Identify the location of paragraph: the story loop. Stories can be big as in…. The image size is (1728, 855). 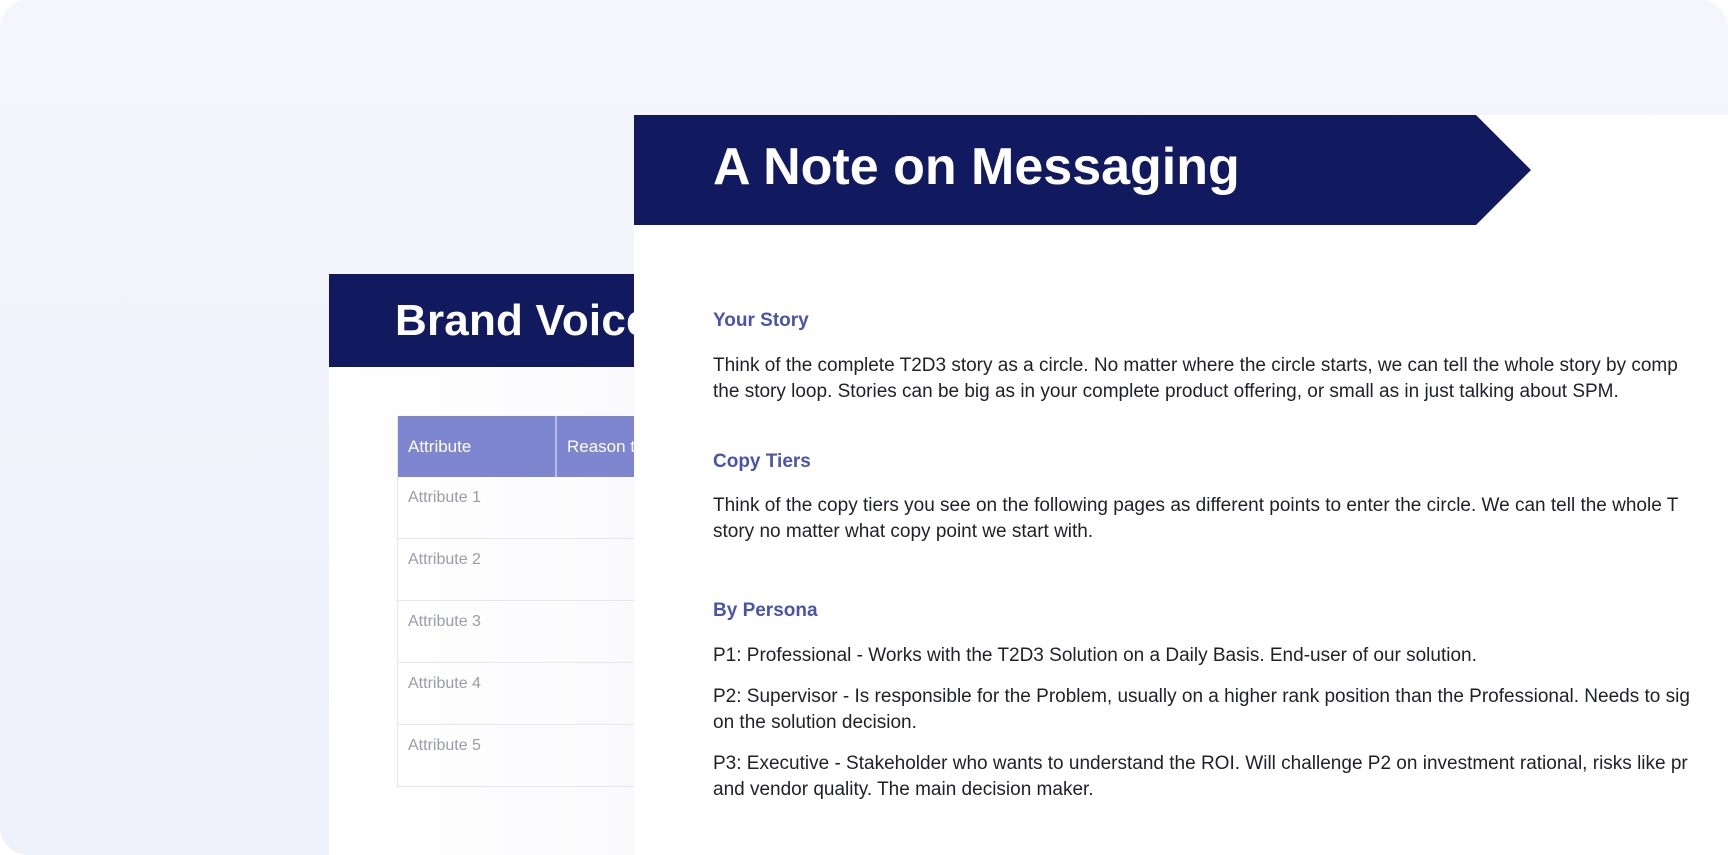
(1166, 391).